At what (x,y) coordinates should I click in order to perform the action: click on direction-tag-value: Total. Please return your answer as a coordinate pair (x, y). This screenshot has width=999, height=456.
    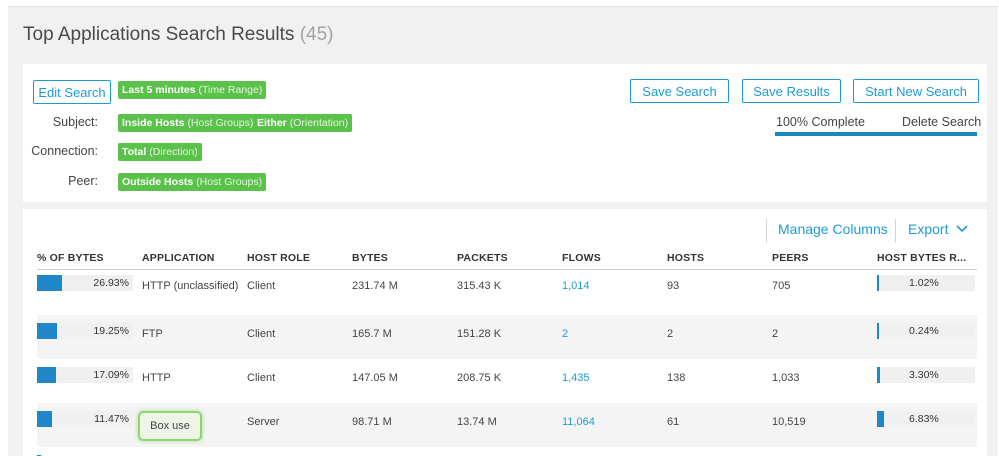
    Looking at the image, I should click on (134, 152).